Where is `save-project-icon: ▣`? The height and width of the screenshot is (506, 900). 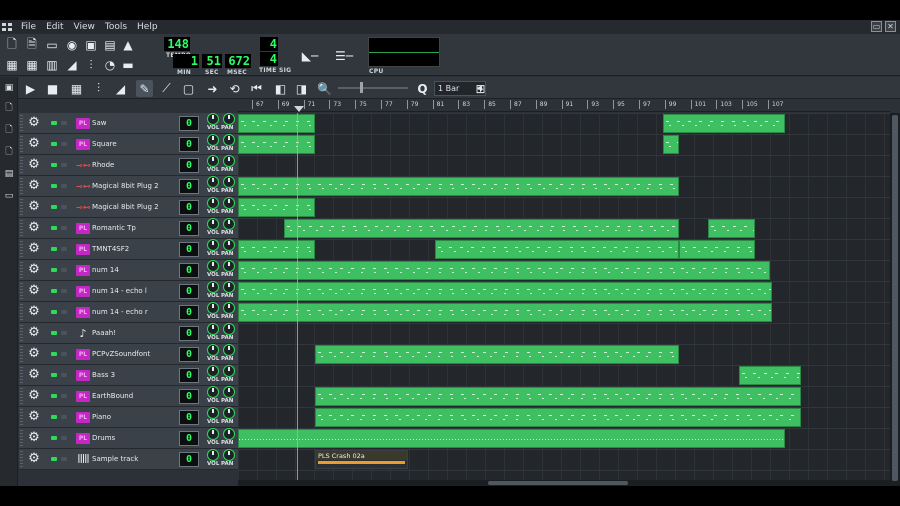
save-project-icon: ▣ is located at coordinates (91, 45).